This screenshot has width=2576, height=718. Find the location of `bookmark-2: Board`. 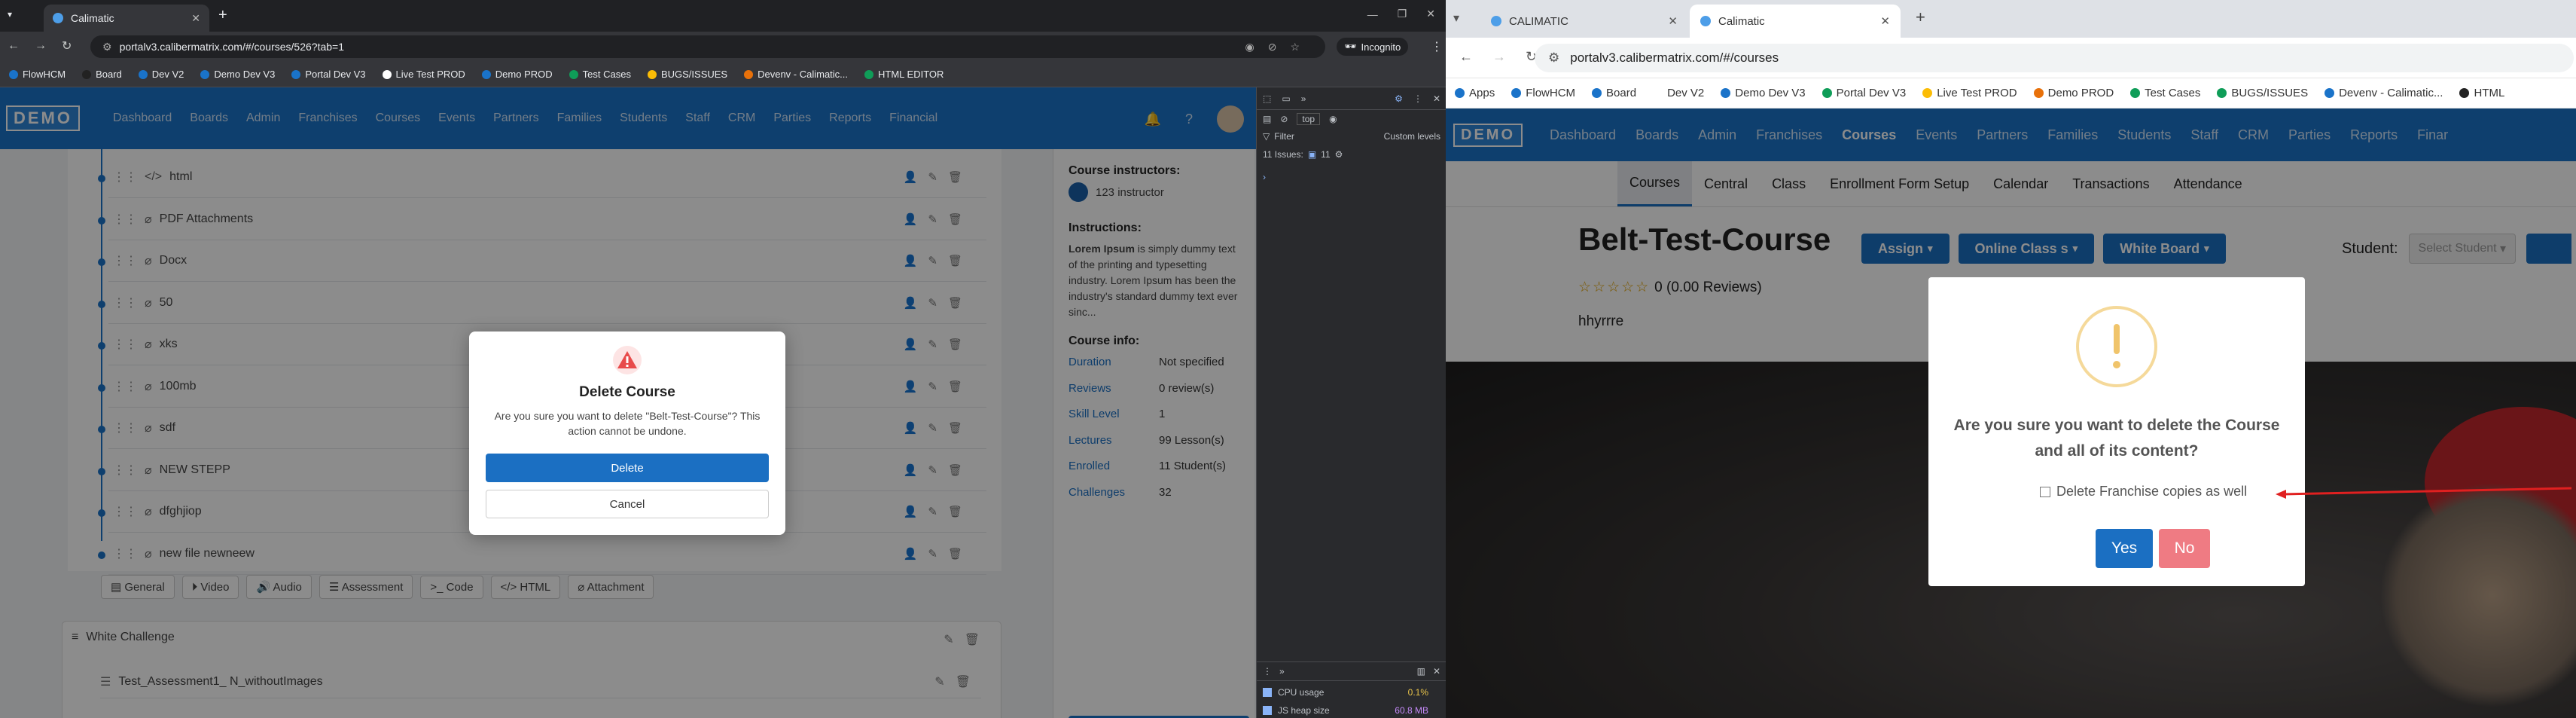

bookmark-2: Board is located at coordinates (1614, 93).